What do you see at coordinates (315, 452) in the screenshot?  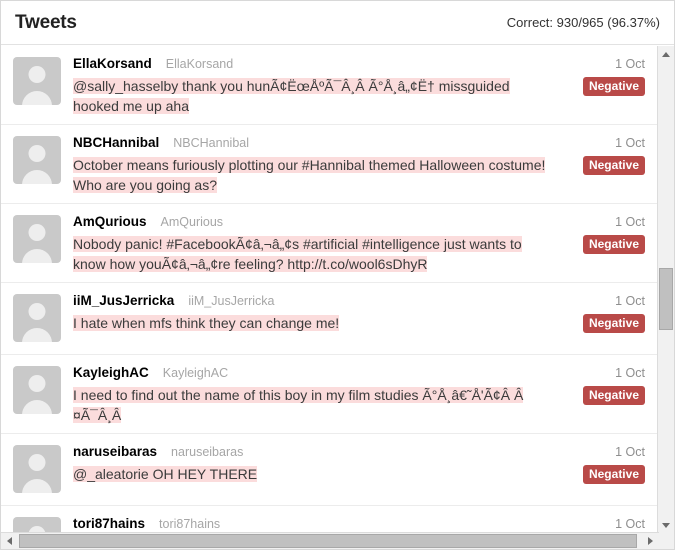 I see `tweet-author-line: naruseibaras naruseibaras` at bounding box center [315, 452].